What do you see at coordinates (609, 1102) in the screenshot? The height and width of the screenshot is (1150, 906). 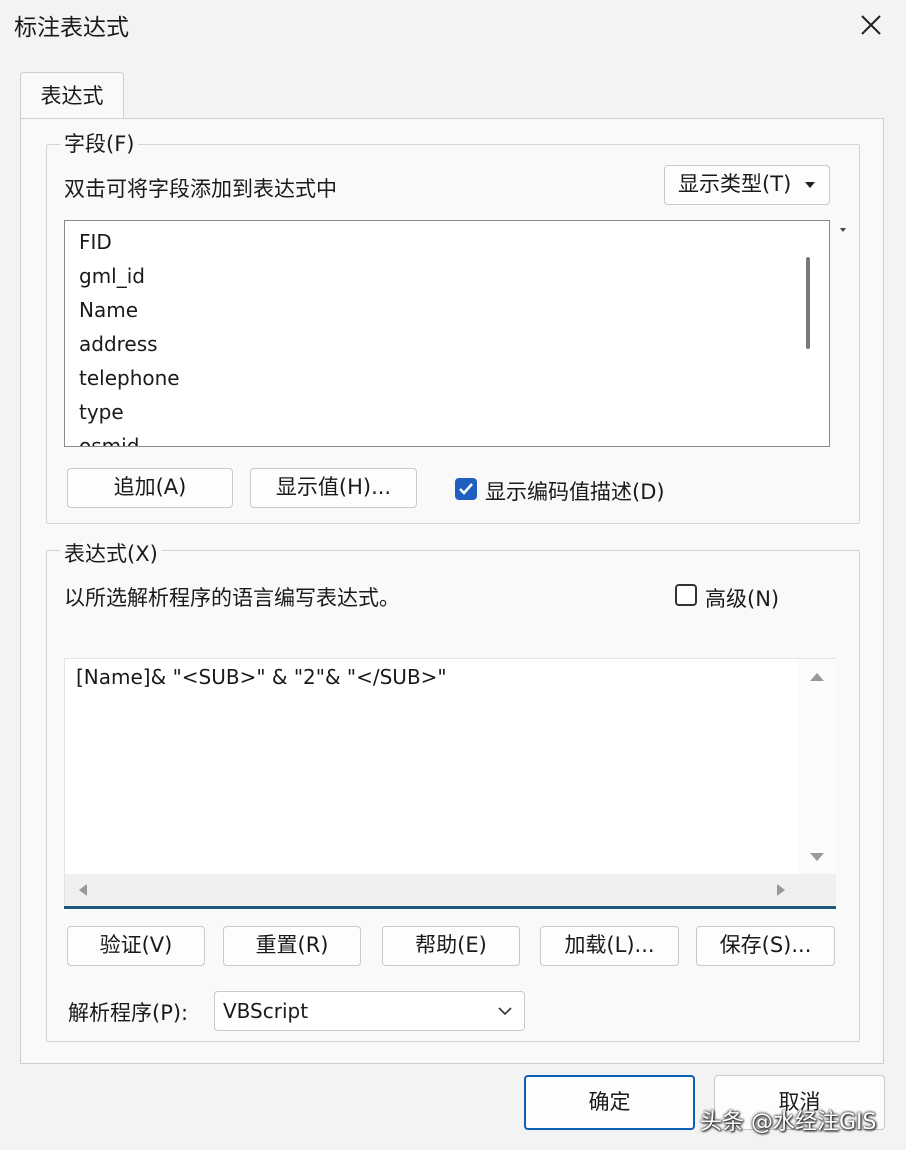 I see `ok-button: 确定` at bounding box center [609, 1102].